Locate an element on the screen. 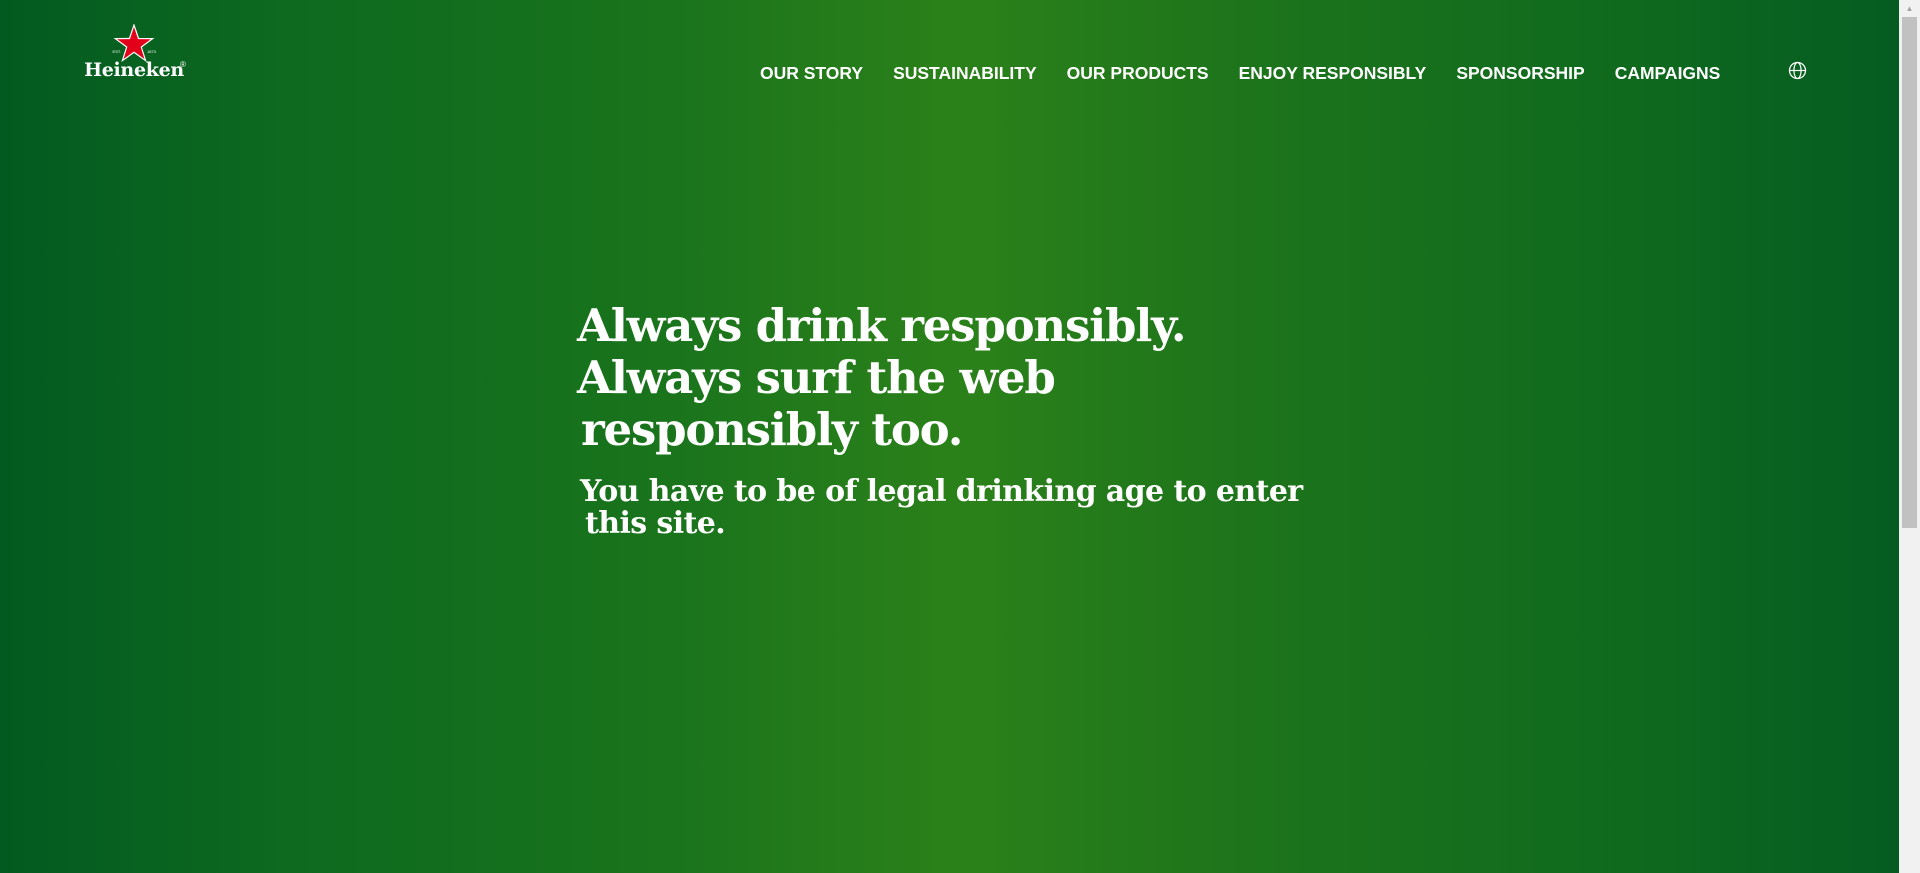 The height and width of the screenshot is (873, 1920). heineken-logo: EST. 1873 Heineken ® is located at coordinates (134, 55).